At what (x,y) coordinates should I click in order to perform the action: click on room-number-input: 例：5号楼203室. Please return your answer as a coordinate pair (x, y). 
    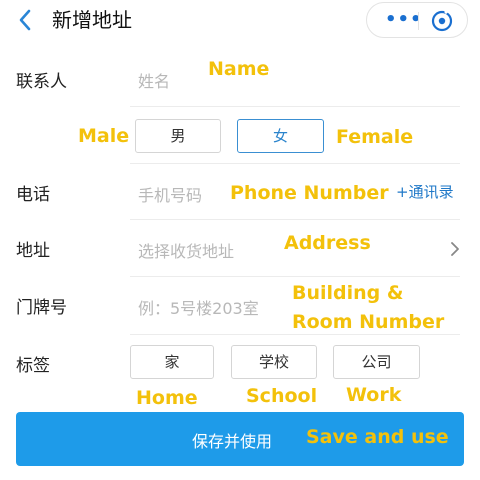
    Looking at the image, I should click on (198, 307).